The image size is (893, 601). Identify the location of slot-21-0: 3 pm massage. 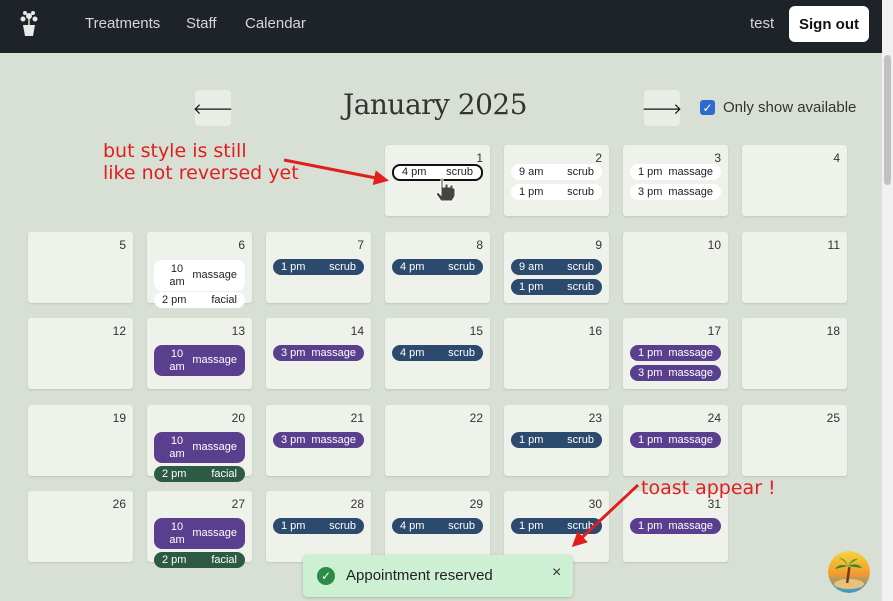
(318, 440).